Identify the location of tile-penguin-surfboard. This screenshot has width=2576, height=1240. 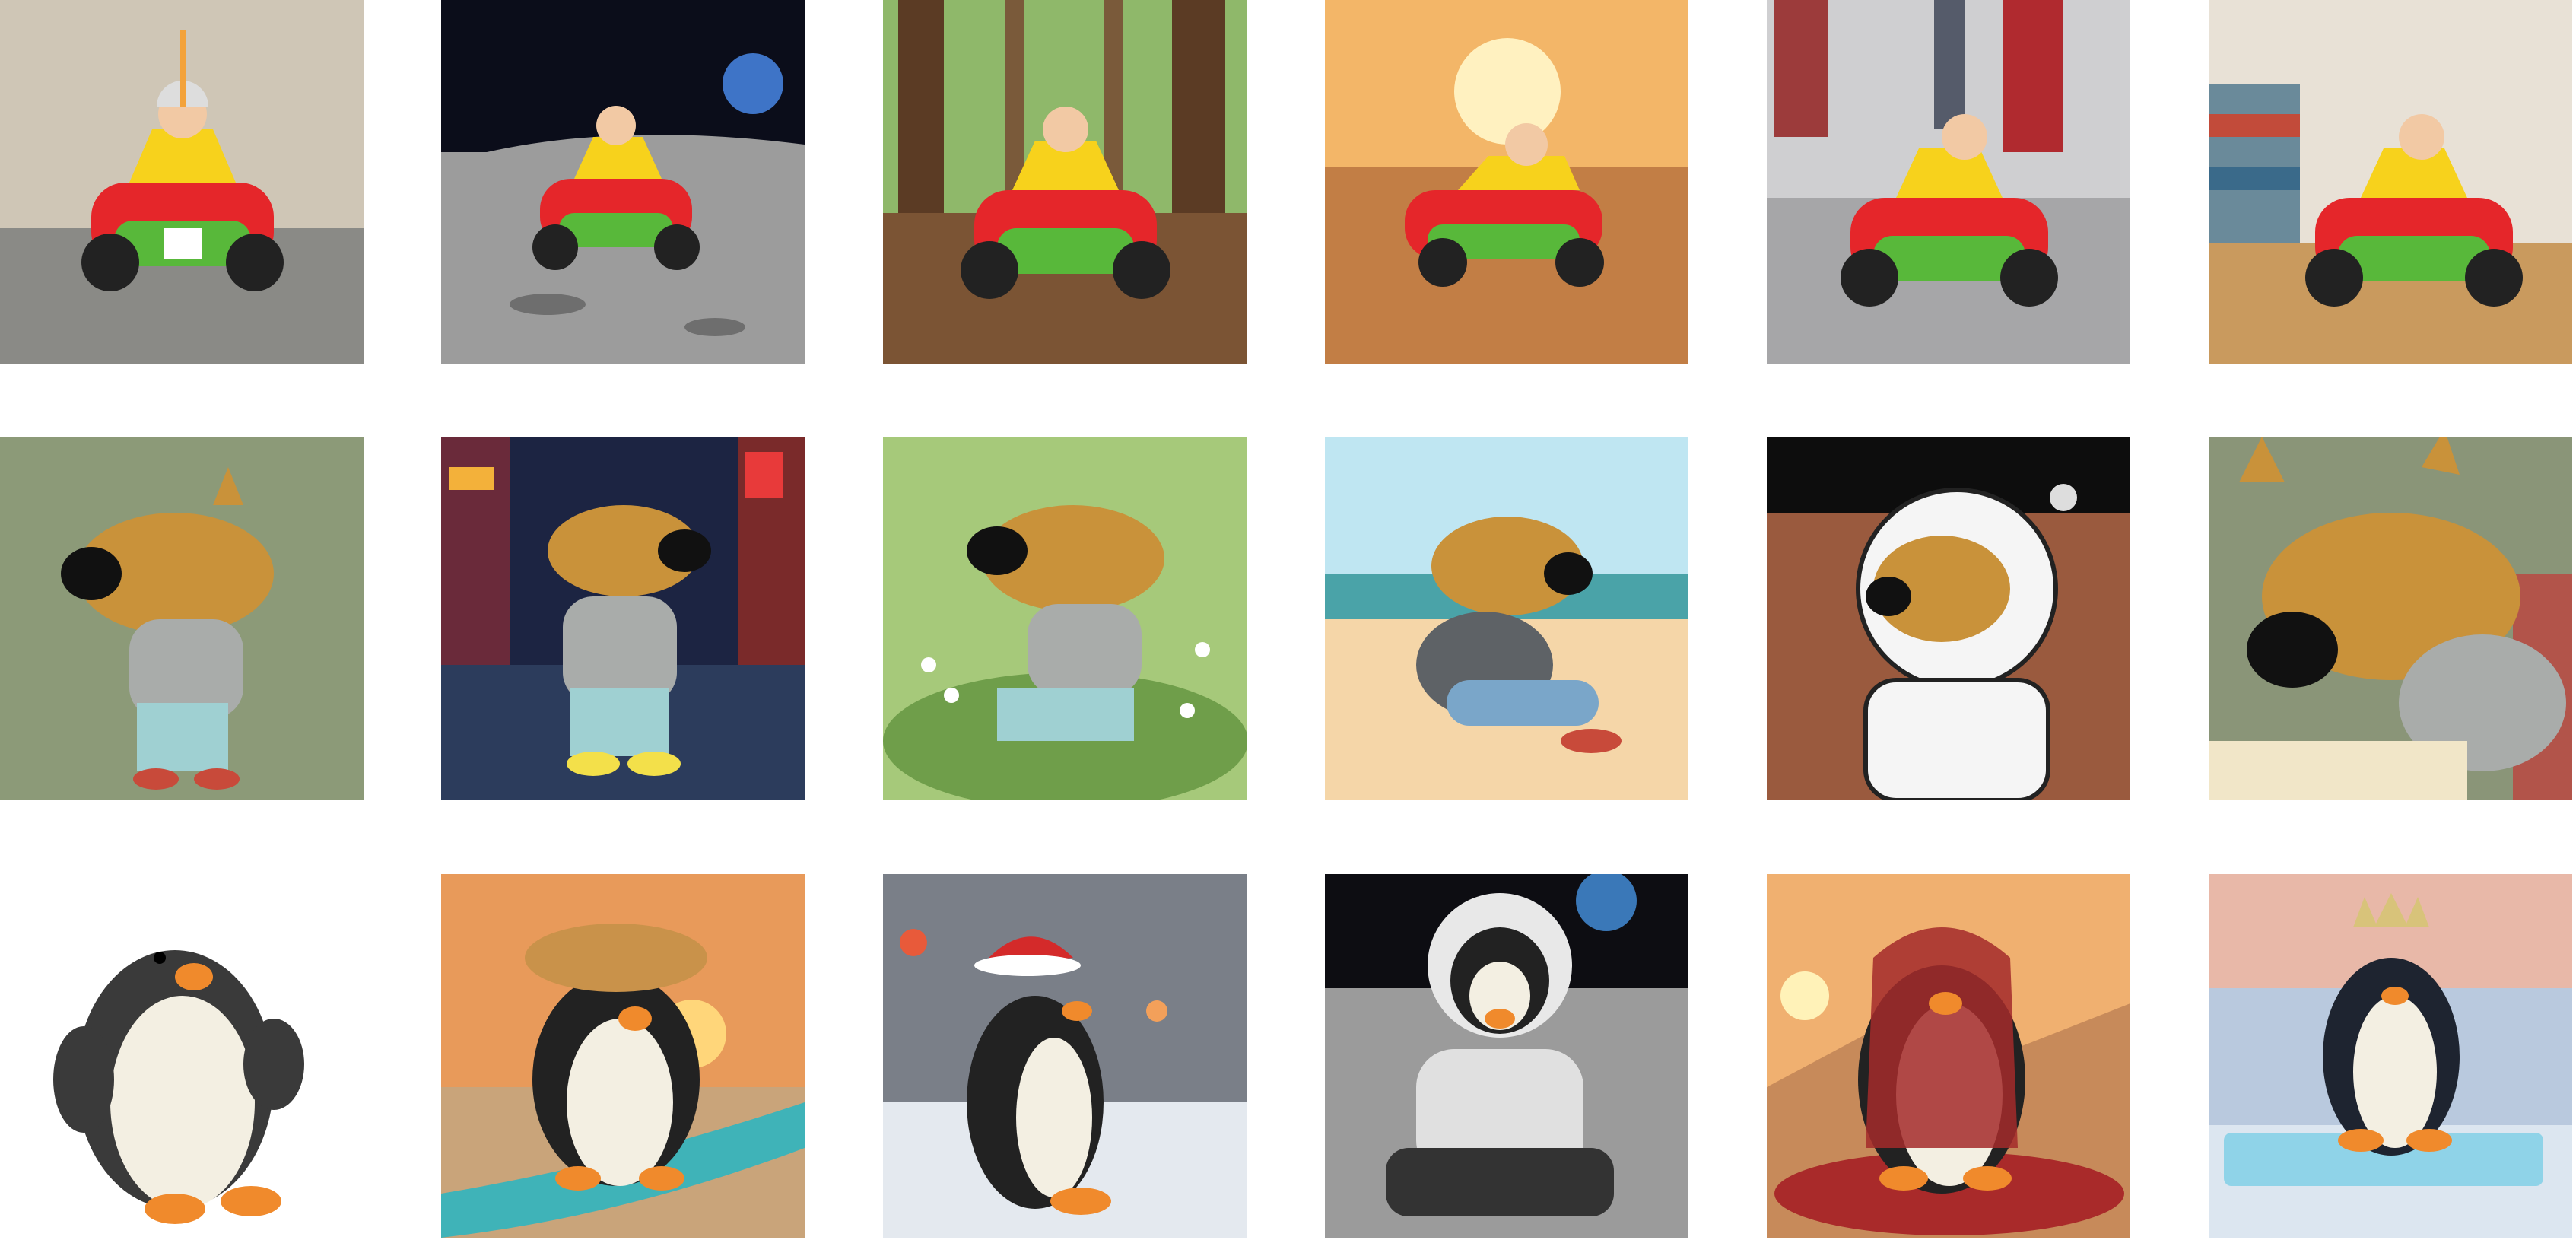
(623, 1056).